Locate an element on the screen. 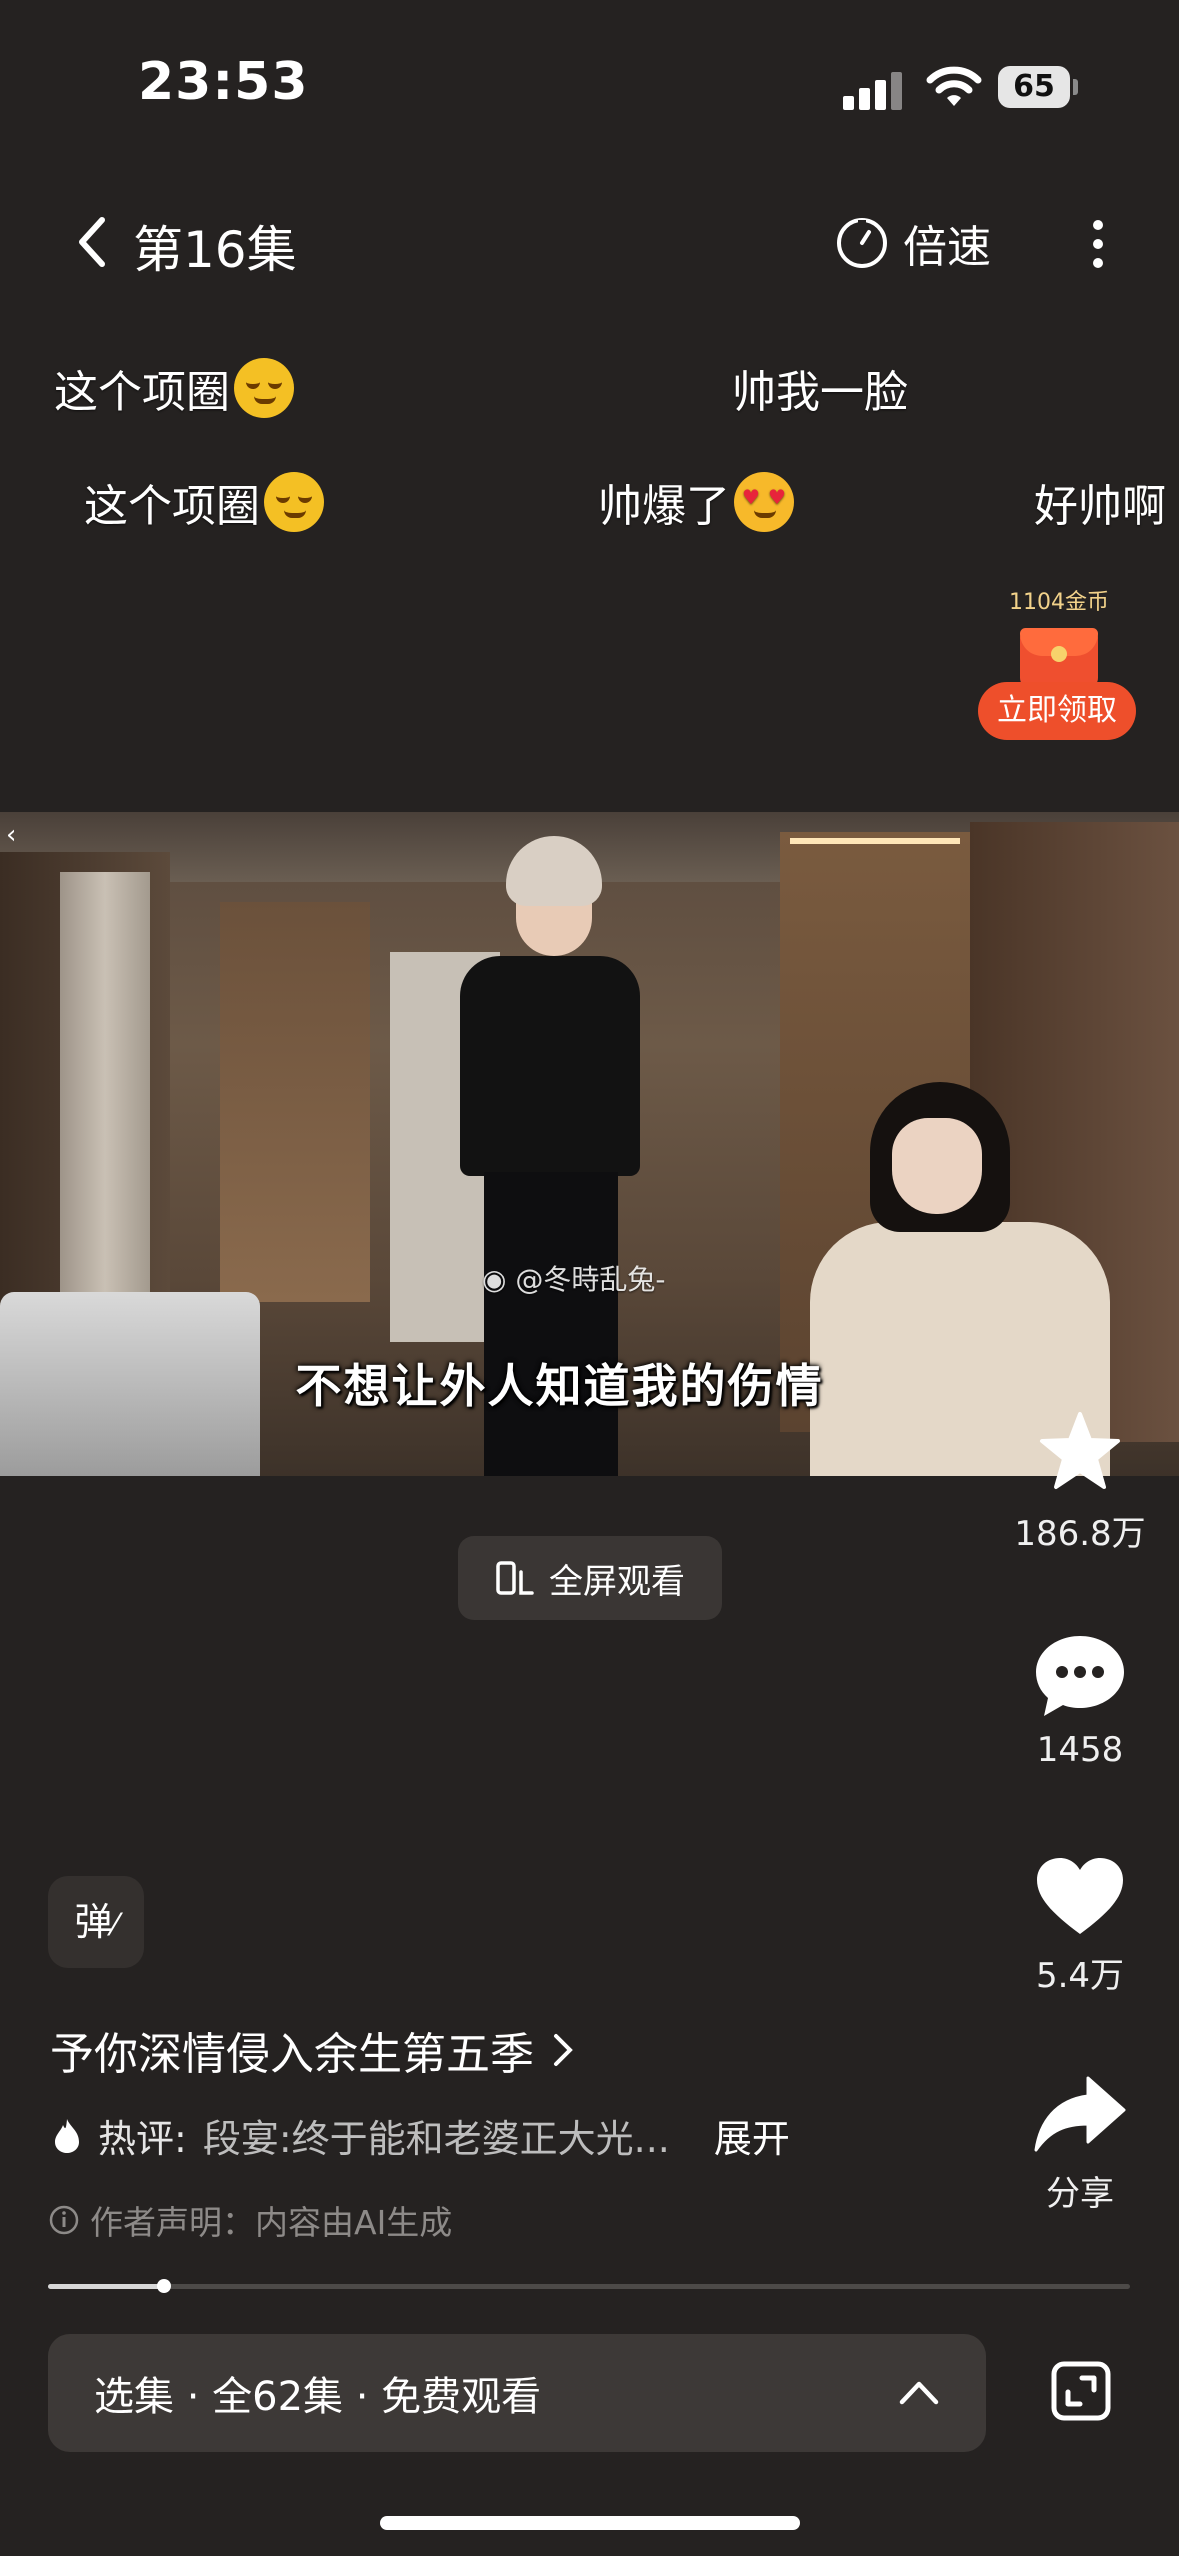 The image size is (1179, 2556). share-button: 分享 is located at coordinates (1080, 2144).